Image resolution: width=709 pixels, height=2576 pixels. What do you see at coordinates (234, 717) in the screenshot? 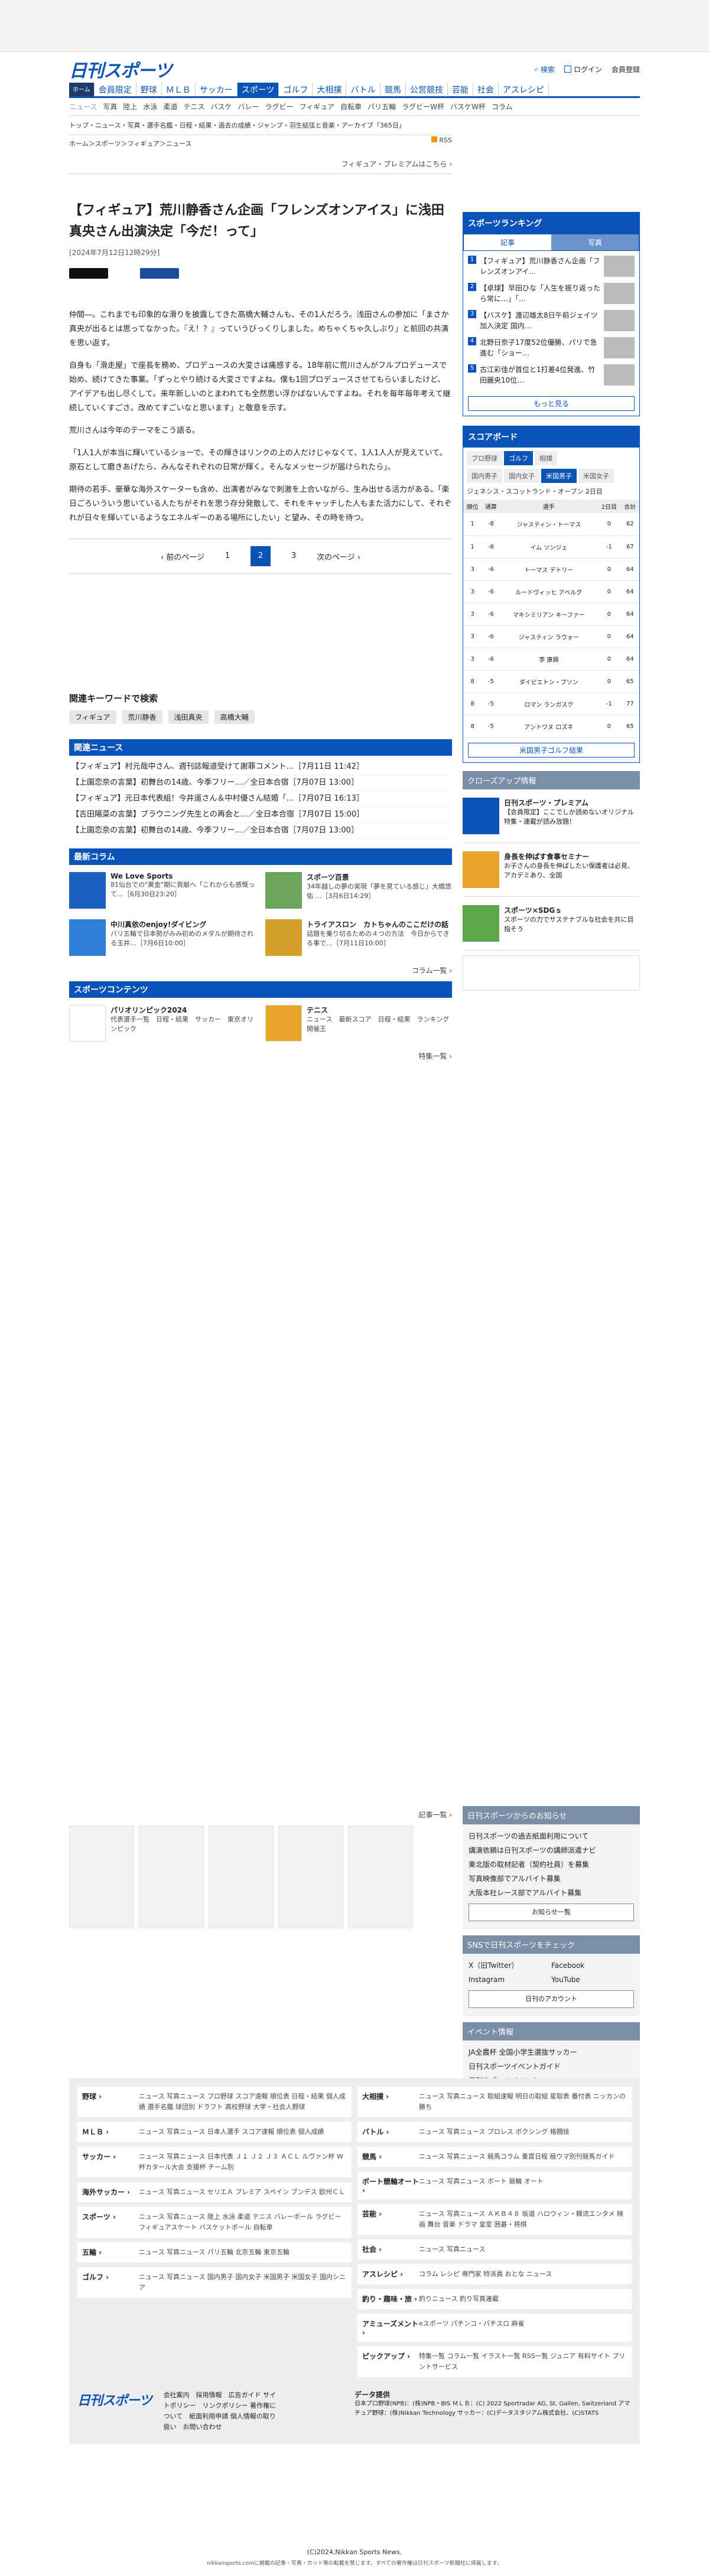
I see `keyword-tag: 高橋大輔` at bounding box center [234, 717].